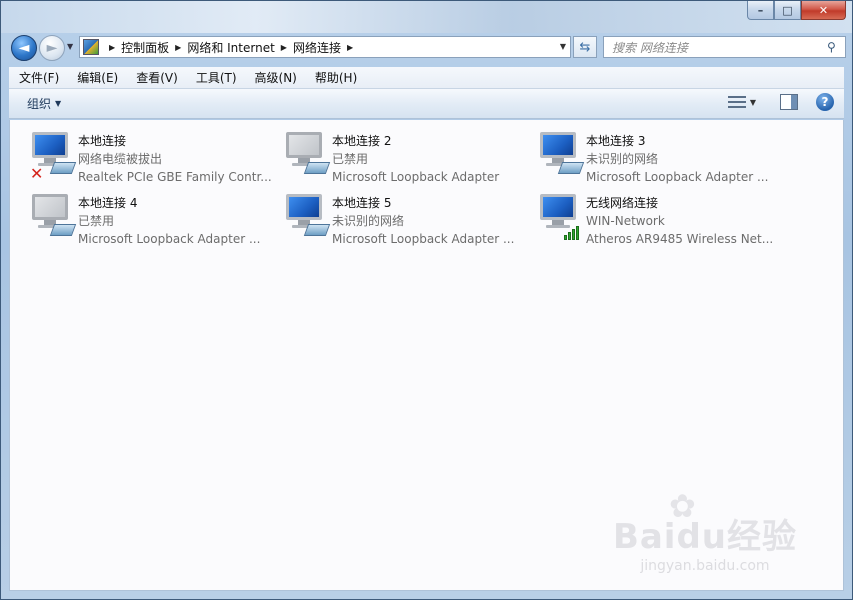  What do you see at coordinates (426, 17) in the screenshot?
I see `title-bar` at bounding box center [426, 17].